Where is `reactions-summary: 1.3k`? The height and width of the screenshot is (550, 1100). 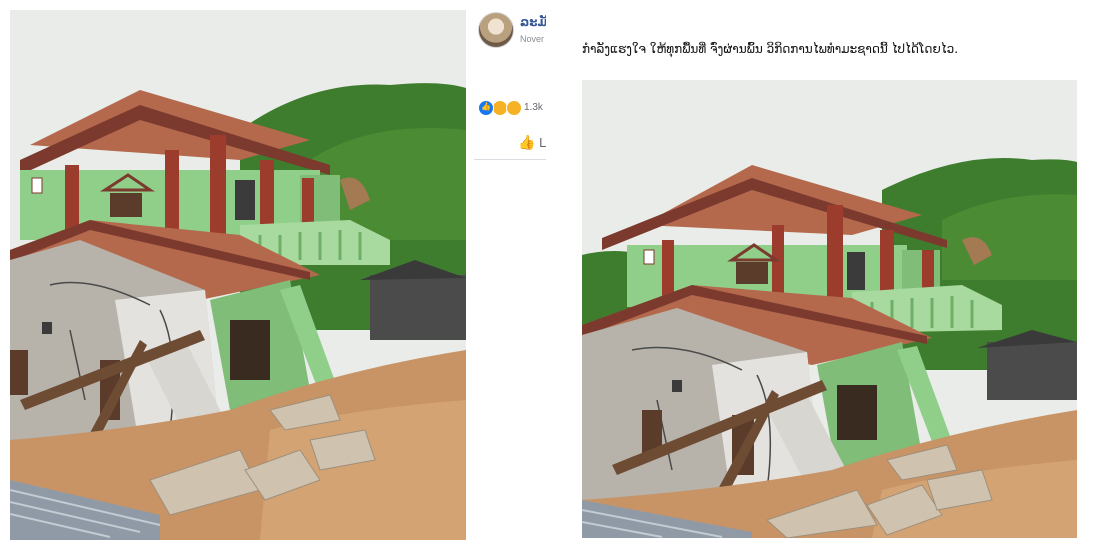 reactions-summary: 1.3k is located at coordinates (510, 108).